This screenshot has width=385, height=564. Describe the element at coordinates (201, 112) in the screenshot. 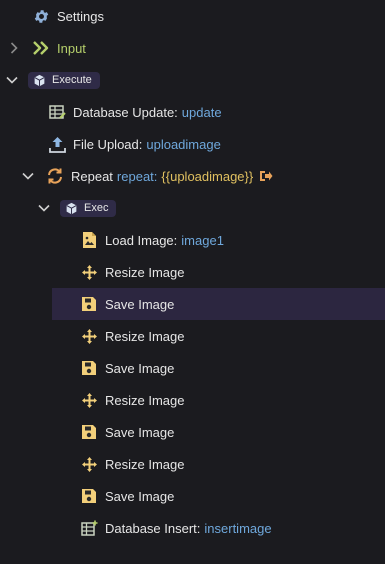

I see `tree-item-value: update` at that location.